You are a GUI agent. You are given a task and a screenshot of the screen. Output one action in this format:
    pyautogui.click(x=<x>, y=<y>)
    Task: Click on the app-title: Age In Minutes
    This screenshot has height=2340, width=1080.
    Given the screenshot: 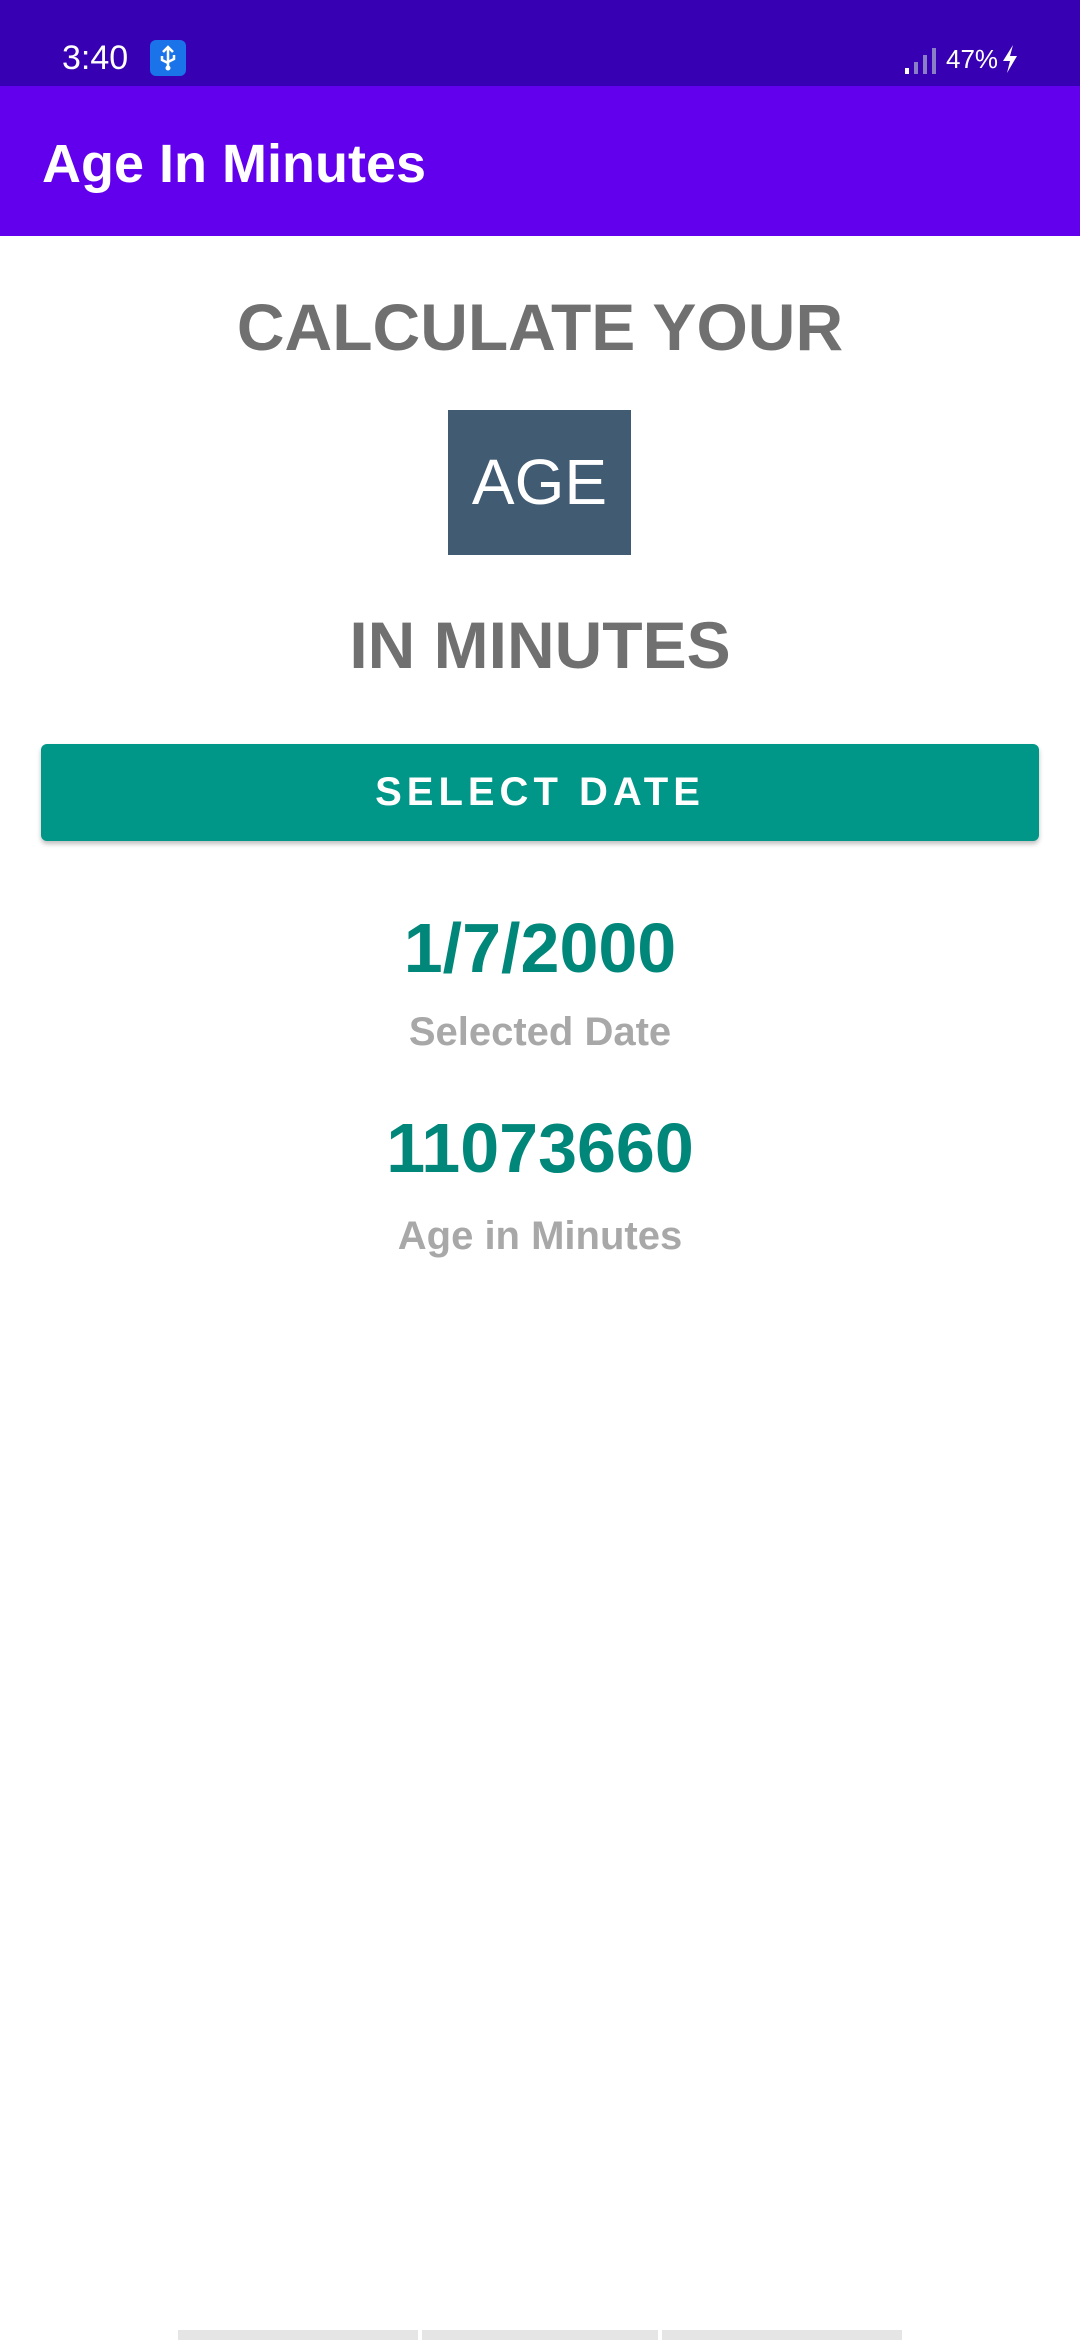 What is the action you would take?
    pyautogui.click(x=234, y=164)
    